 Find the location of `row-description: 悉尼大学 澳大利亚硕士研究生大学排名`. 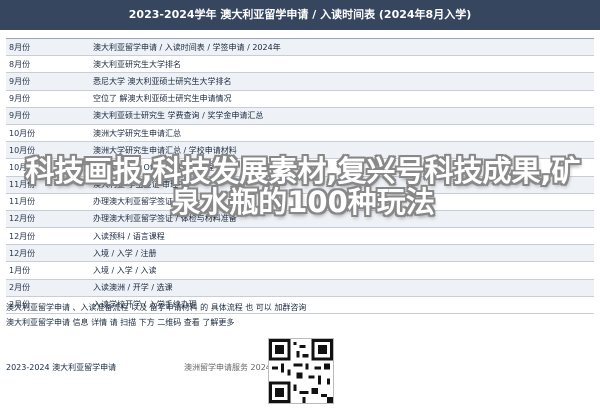

row-description: 悉尼大学 澳大利亚硕士研究生大学排名 is located at coordinates (162, 81).